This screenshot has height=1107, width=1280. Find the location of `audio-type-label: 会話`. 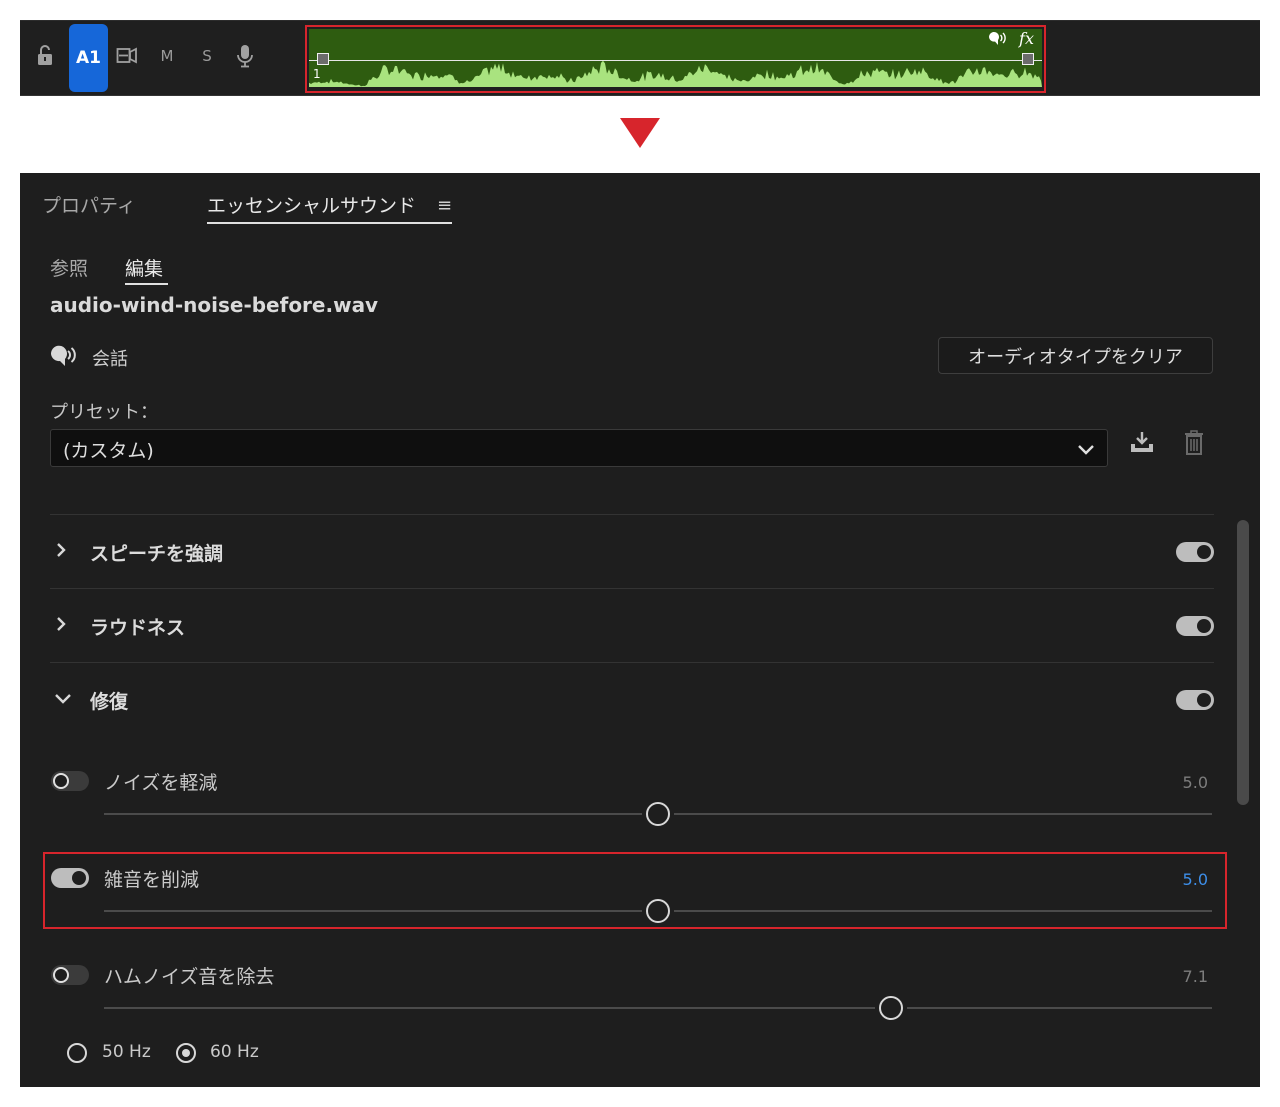

audio-type-label: 会話 is located at coordinates (110, 359).